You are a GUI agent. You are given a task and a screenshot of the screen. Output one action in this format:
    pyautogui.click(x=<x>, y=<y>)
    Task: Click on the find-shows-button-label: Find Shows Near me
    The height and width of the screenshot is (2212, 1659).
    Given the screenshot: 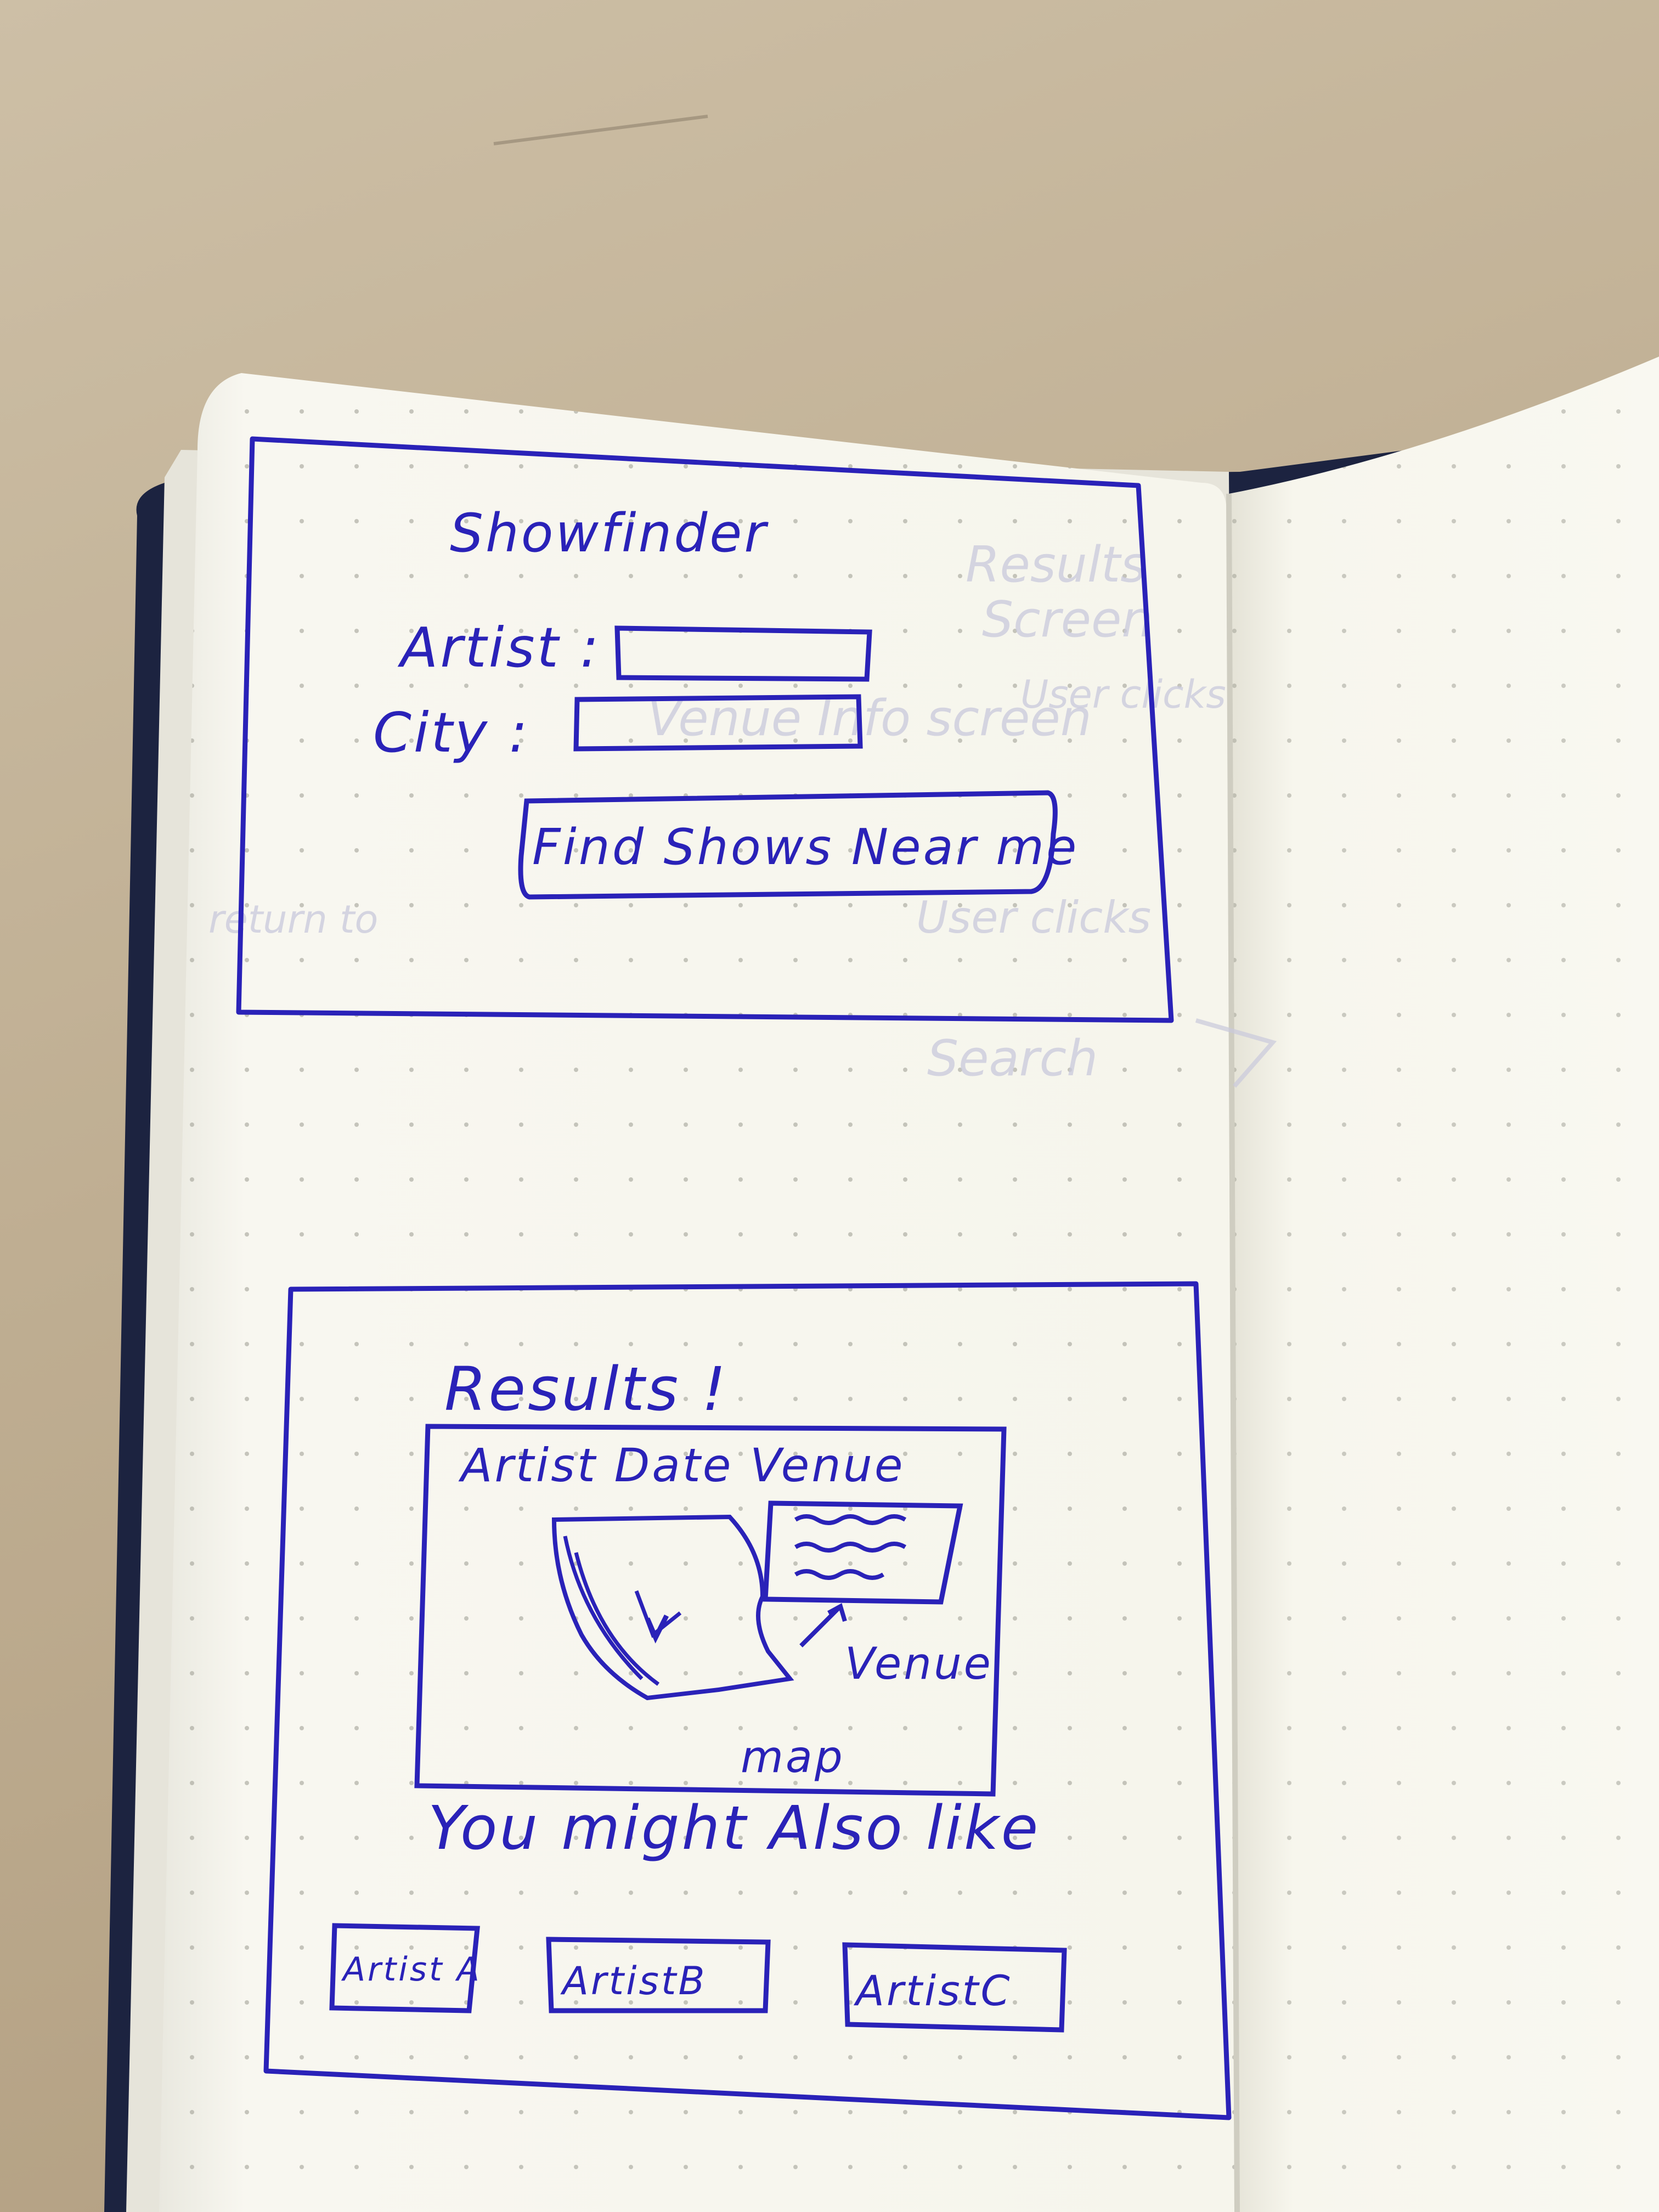 What is the action you would take?
    pyautogui.click(x=806, y=847)
    